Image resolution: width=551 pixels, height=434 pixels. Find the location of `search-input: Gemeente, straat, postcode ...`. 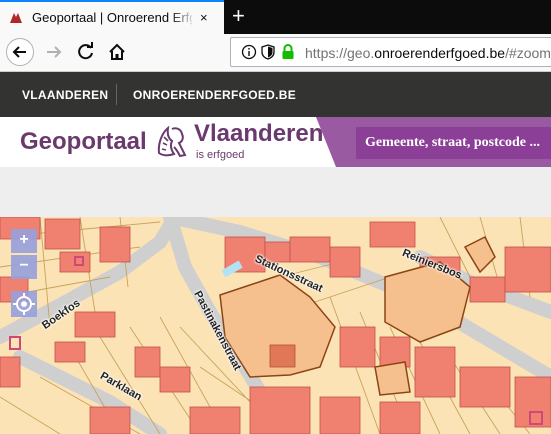

search-input: Gemeente, straat, postcode ... is located at coordinates (453, 143).